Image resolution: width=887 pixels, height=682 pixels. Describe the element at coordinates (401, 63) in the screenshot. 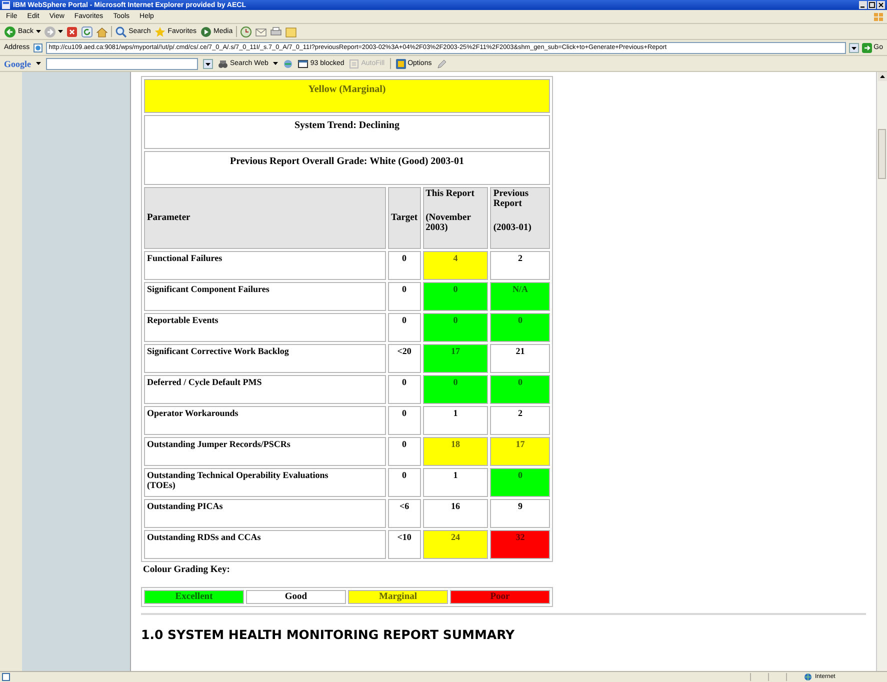

I see `options-icon` at that location.